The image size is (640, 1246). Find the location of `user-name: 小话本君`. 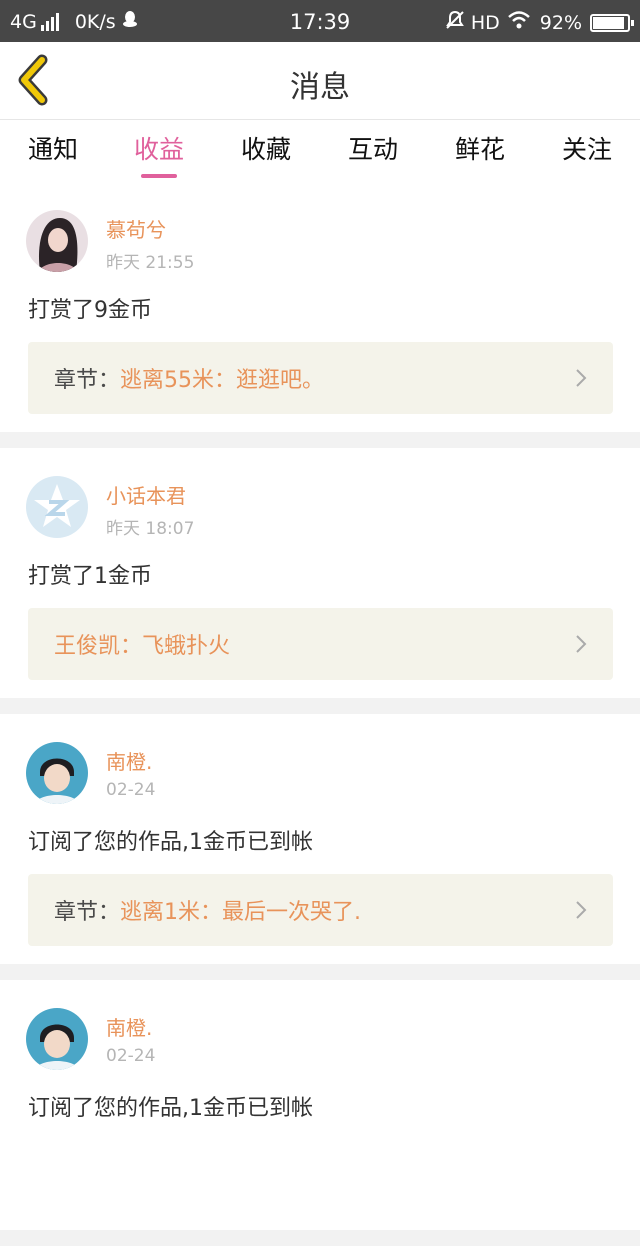

user-name: 小话本君 is located at coordinates (146, 494).